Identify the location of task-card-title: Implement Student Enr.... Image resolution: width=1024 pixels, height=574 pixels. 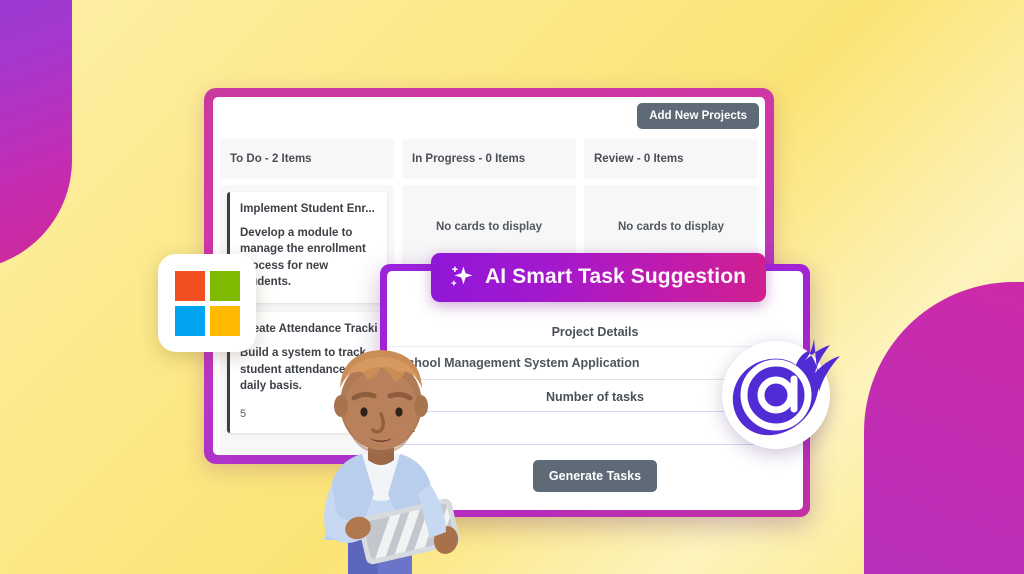
(307, 209).